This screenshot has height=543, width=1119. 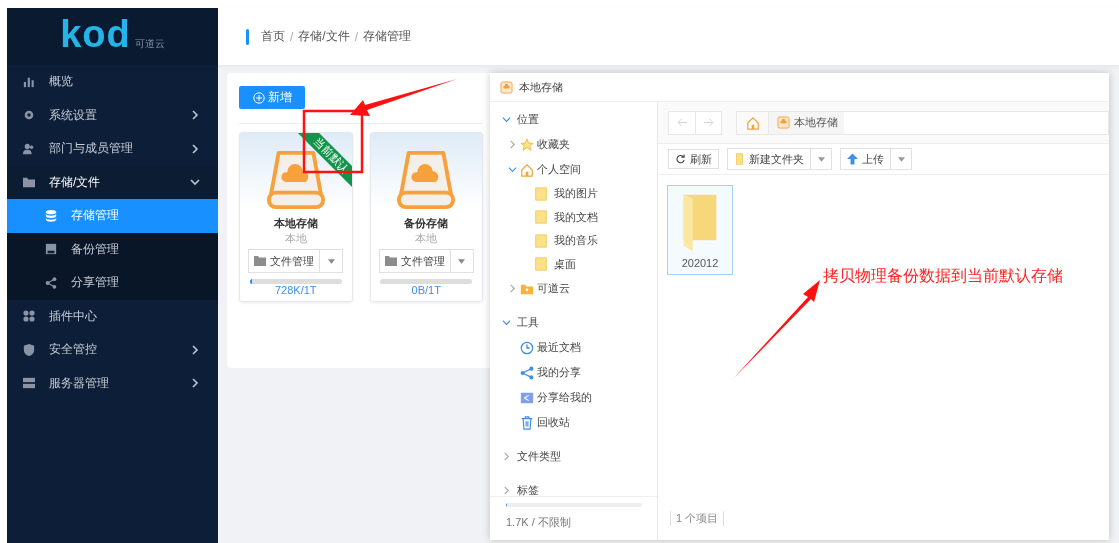 I want to click on storage-name: 备份存储, so click(x=426, y=223).